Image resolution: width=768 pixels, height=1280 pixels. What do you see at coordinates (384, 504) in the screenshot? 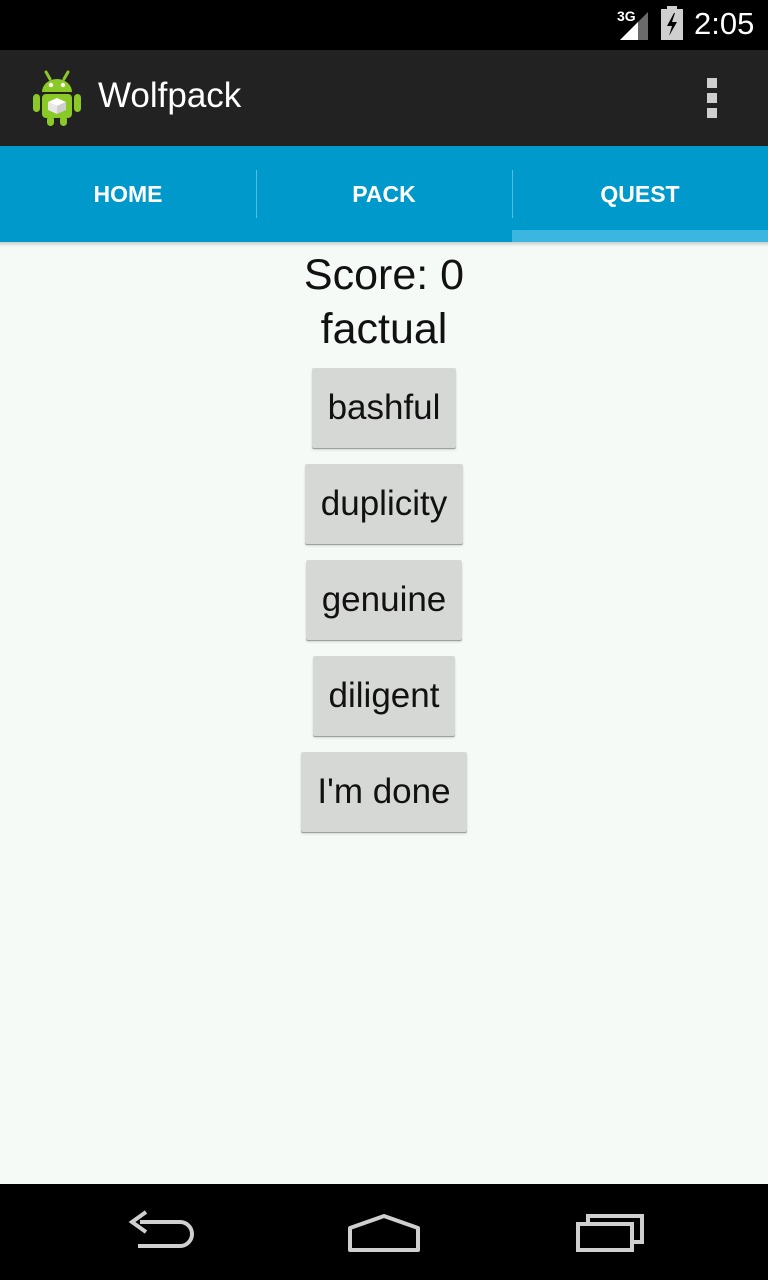
I see `option-button-duplicity: duplicity` at bounding box center [384, 504].